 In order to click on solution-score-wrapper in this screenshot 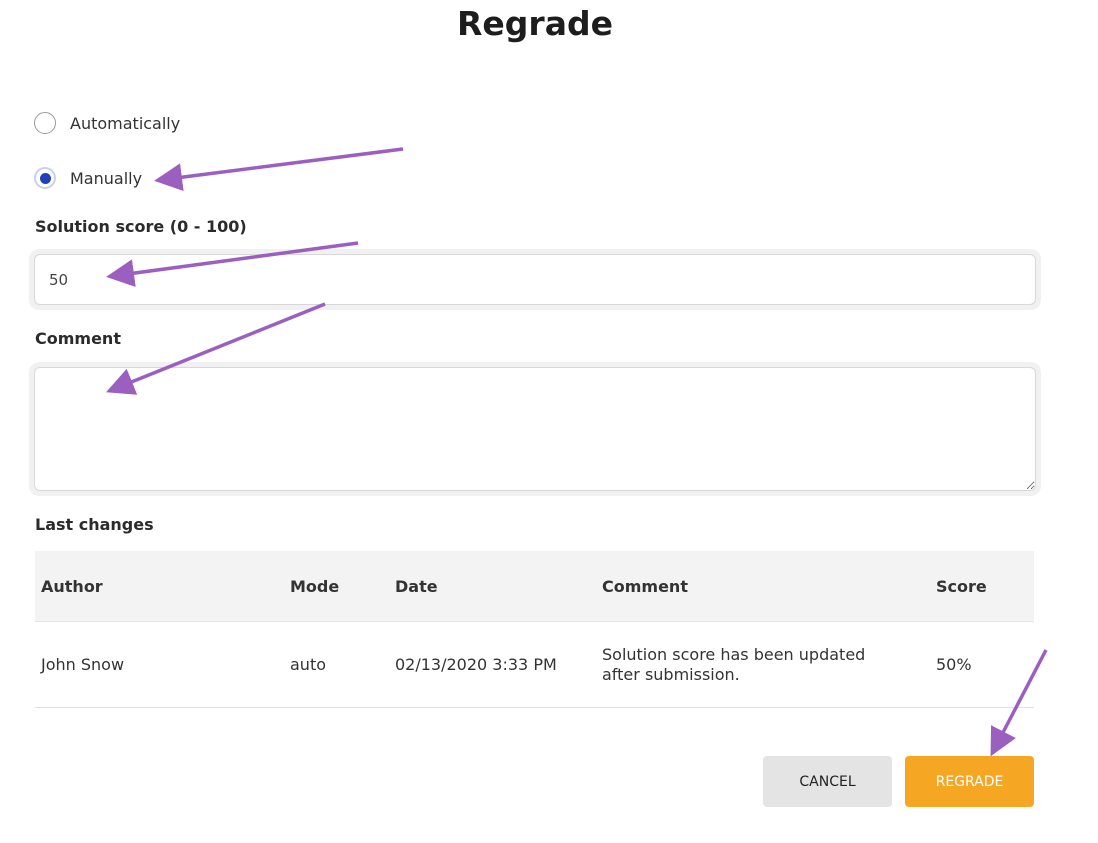, I will do `click(535, 279)`.